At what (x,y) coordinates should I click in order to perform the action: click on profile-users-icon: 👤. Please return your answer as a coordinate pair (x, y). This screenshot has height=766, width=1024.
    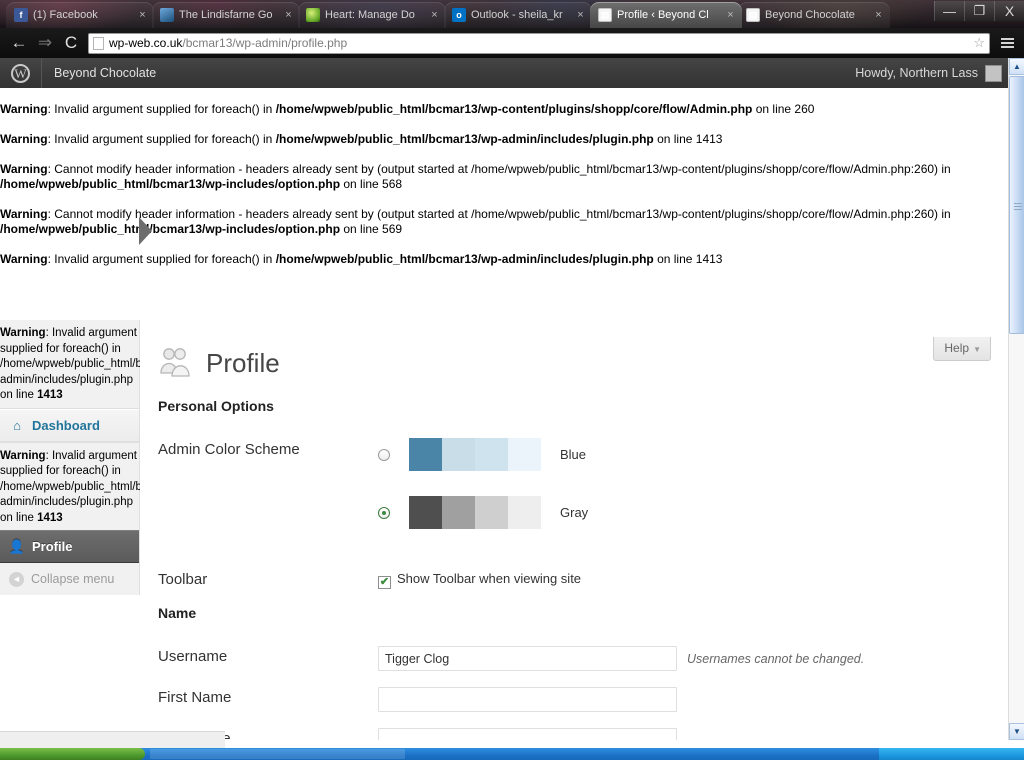
    Looking at the image, I should click on (17, 546).